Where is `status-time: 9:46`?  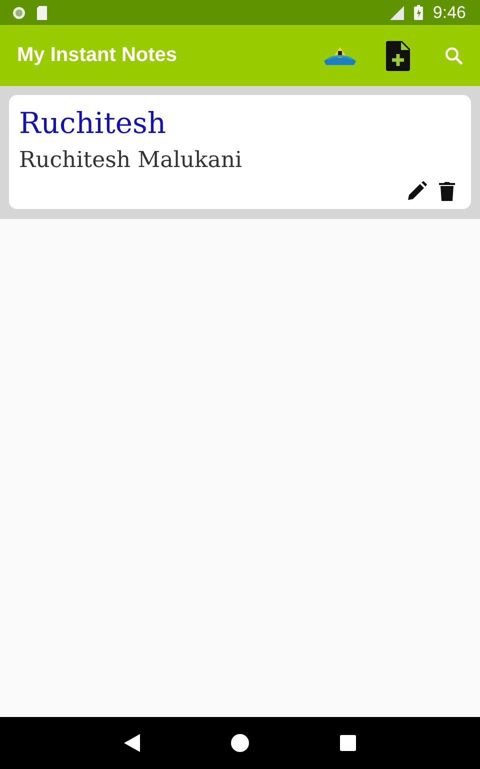
status-time: 9:46 is located at coordinates (449, 12).